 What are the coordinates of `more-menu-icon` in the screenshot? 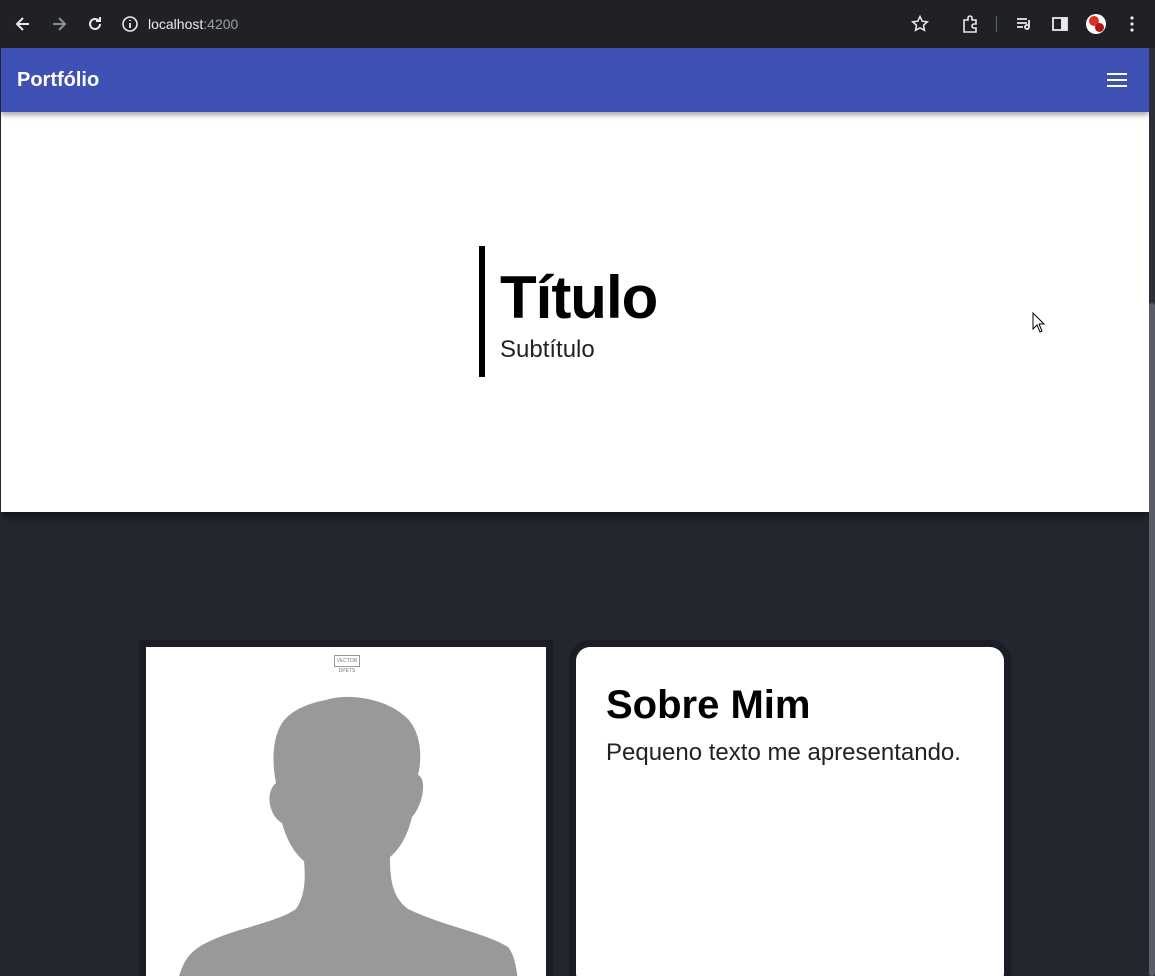 It's located at (1132, 24).